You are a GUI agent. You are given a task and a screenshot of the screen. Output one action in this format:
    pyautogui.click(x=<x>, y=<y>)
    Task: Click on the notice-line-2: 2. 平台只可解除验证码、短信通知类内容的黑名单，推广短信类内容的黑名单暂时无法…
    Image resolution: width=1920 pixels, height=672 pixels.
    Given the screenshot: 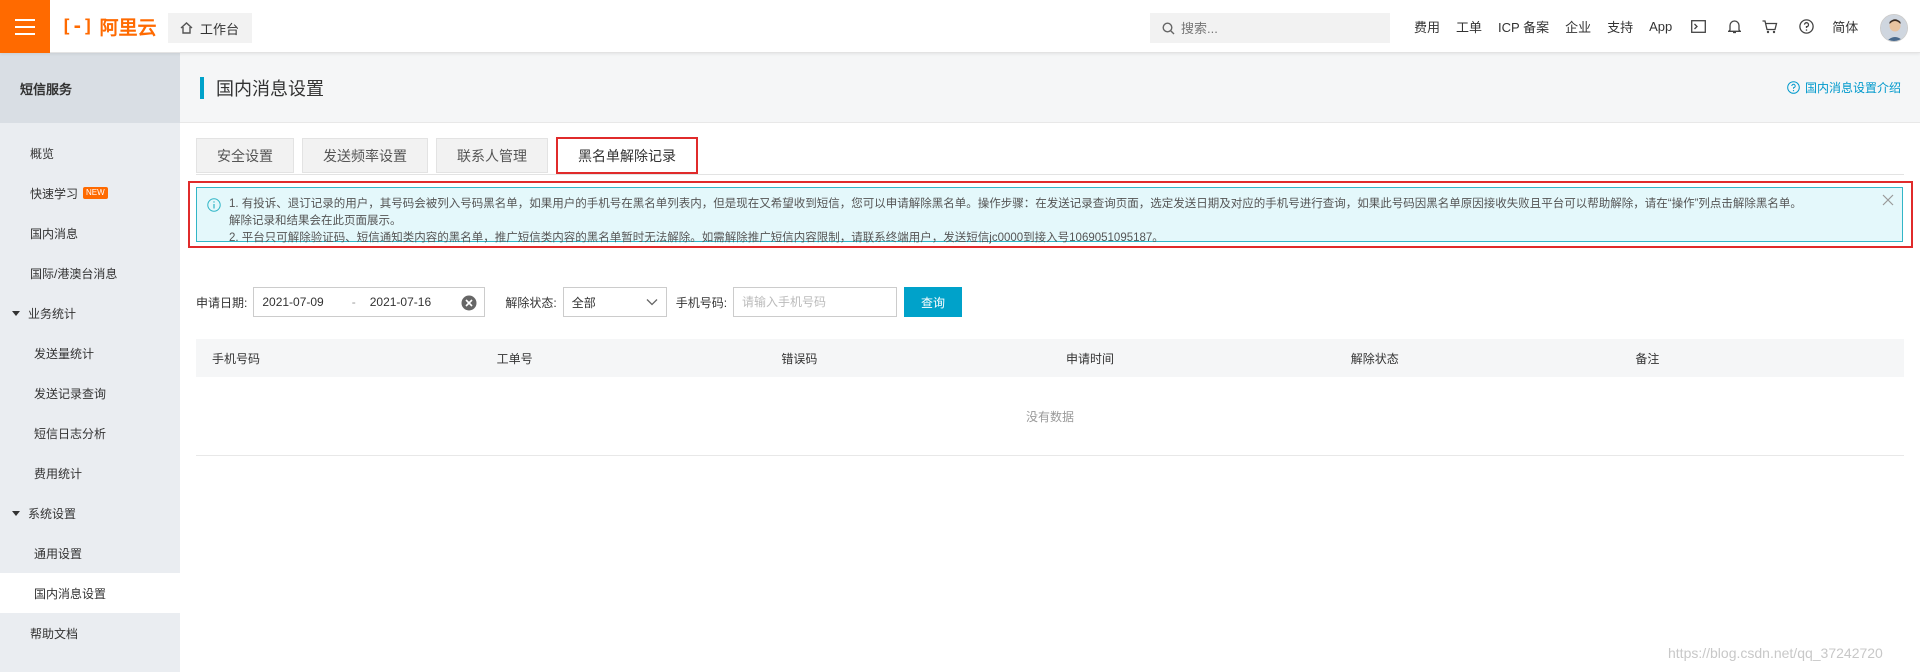 What is the action you would take?
    pyautogui.click(x=696, y=238)
    